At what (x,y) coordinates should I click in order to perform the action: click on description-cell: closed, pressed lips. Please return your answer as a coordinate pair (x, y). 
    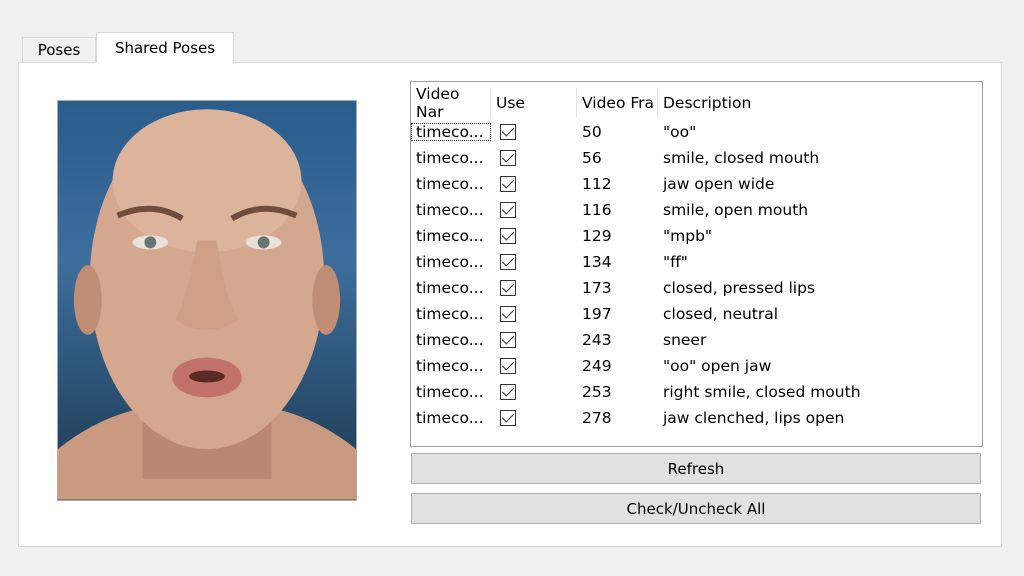
    Looking at the image, I should click on (739, 288).